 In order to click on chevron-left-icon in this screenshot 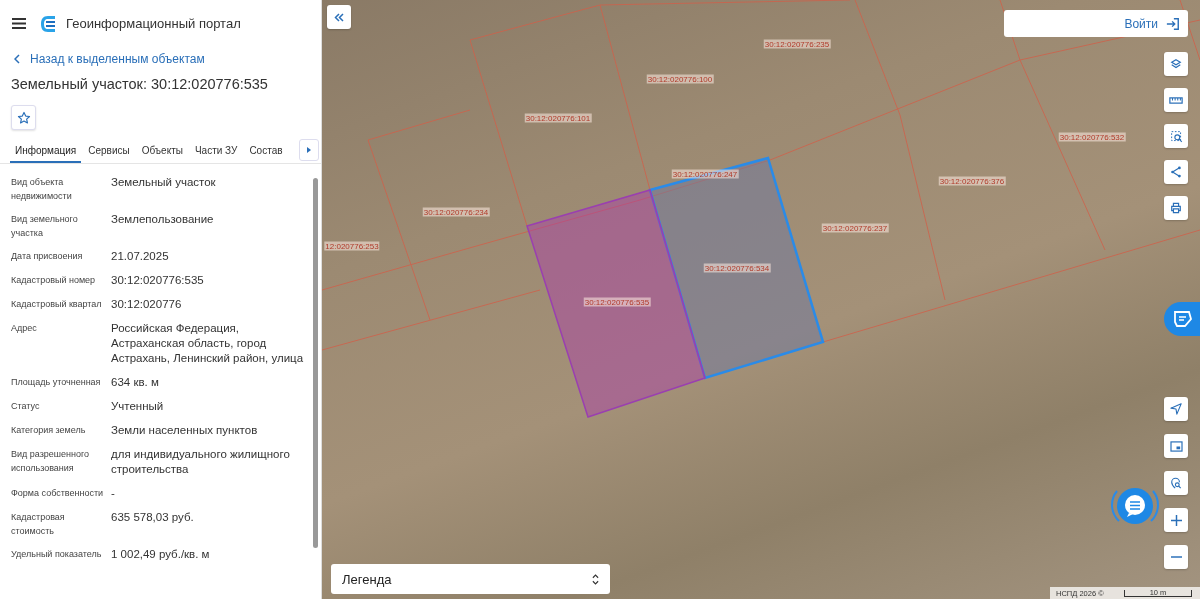, I will do `click(17, 59)`.